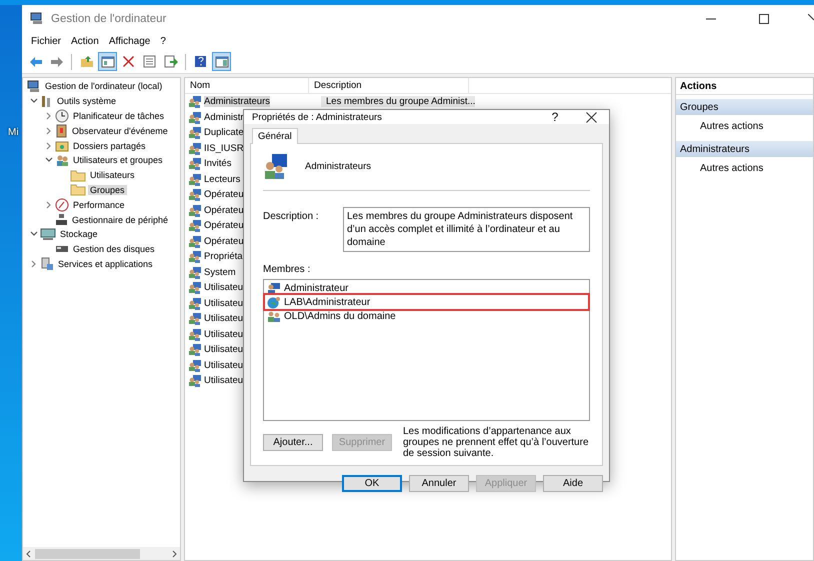 The width and height of the screenshot is (814, 561). I want to click on tree-item: Groupes, so click(107, 189).